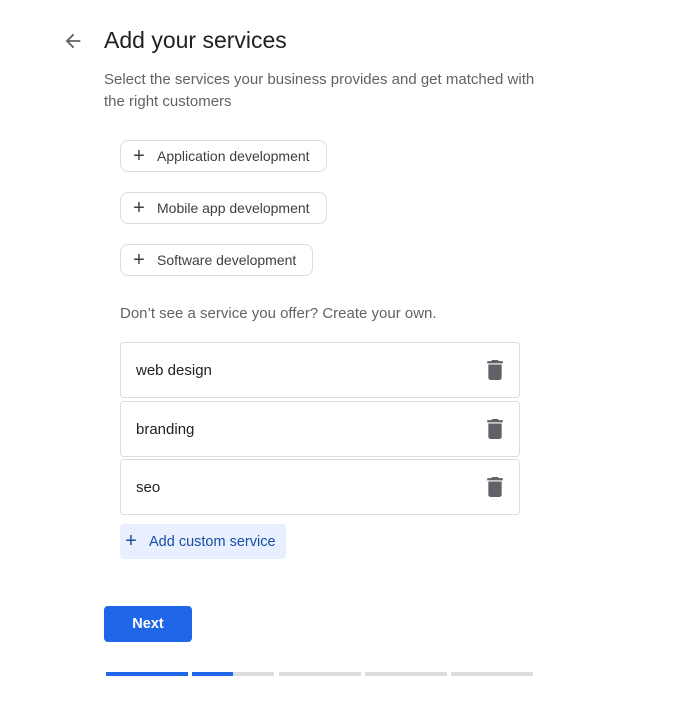  I want to click on suggestion-chip: + Application development, so click(223, 156).